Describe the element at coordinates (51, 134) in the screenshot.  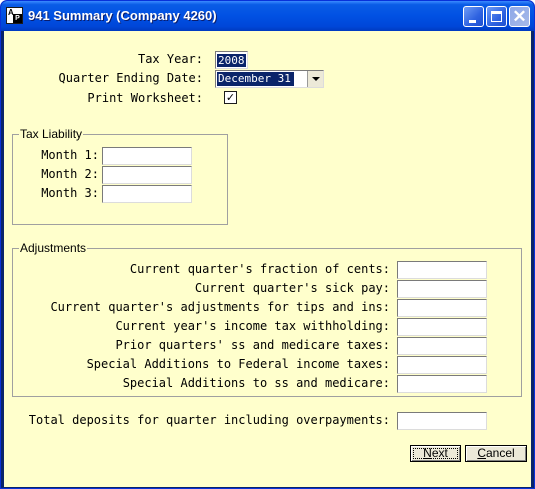
I see `tax-liability-title: Tax Liability` at that location.